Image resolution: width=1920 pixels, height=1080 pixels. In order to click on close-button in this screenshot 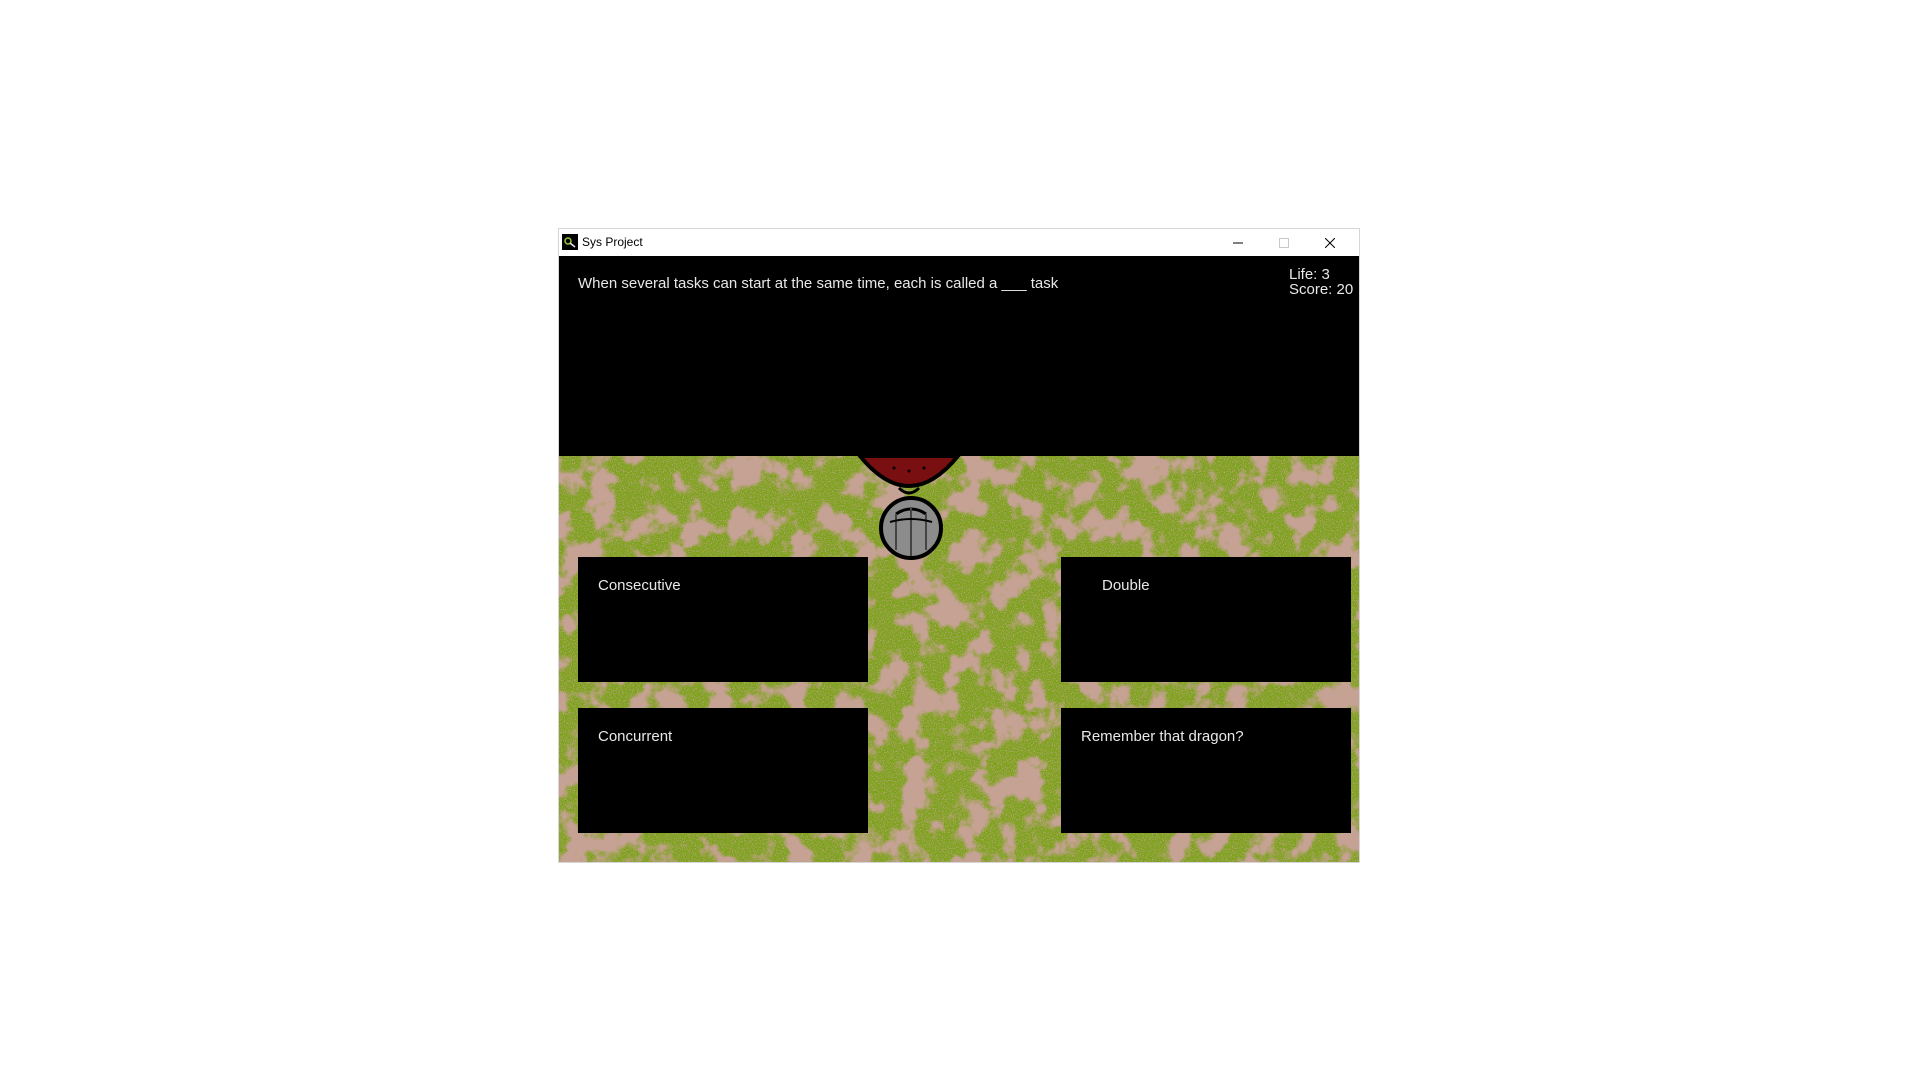, I will do `click(1330, 242)`.